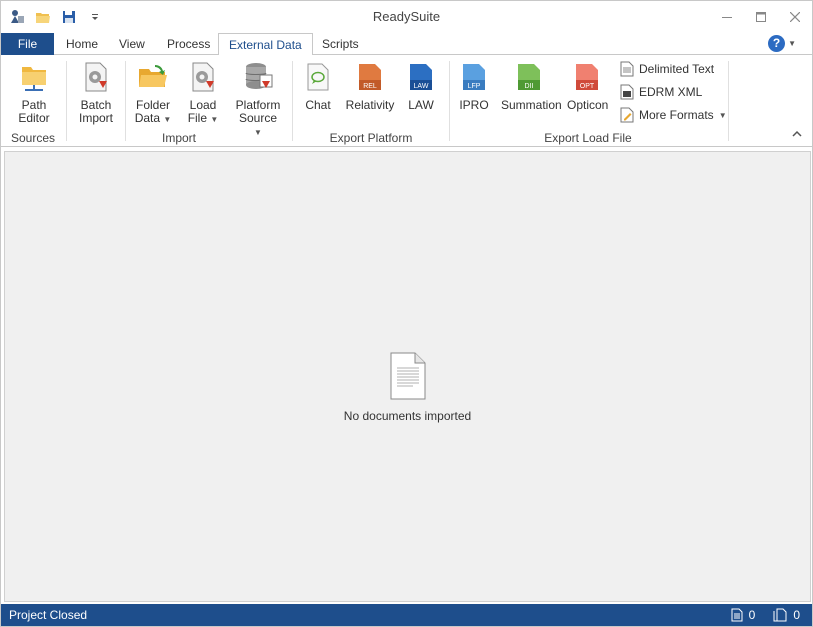 Image resolution: width=813 pixels, height=627 pixels. I want to click on relativity-label: Relativity, so click(370, 105).